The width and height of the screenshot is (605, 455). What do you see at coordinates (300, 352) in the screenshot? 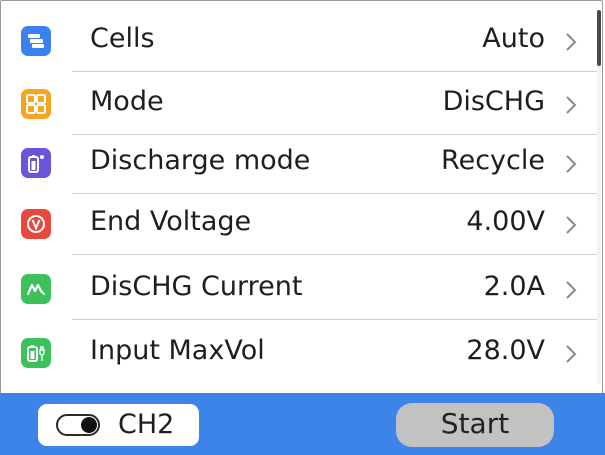
I see `settings-row-input-maxvol: Input MaxVol 28.0V` at bounding box center [300, 352].